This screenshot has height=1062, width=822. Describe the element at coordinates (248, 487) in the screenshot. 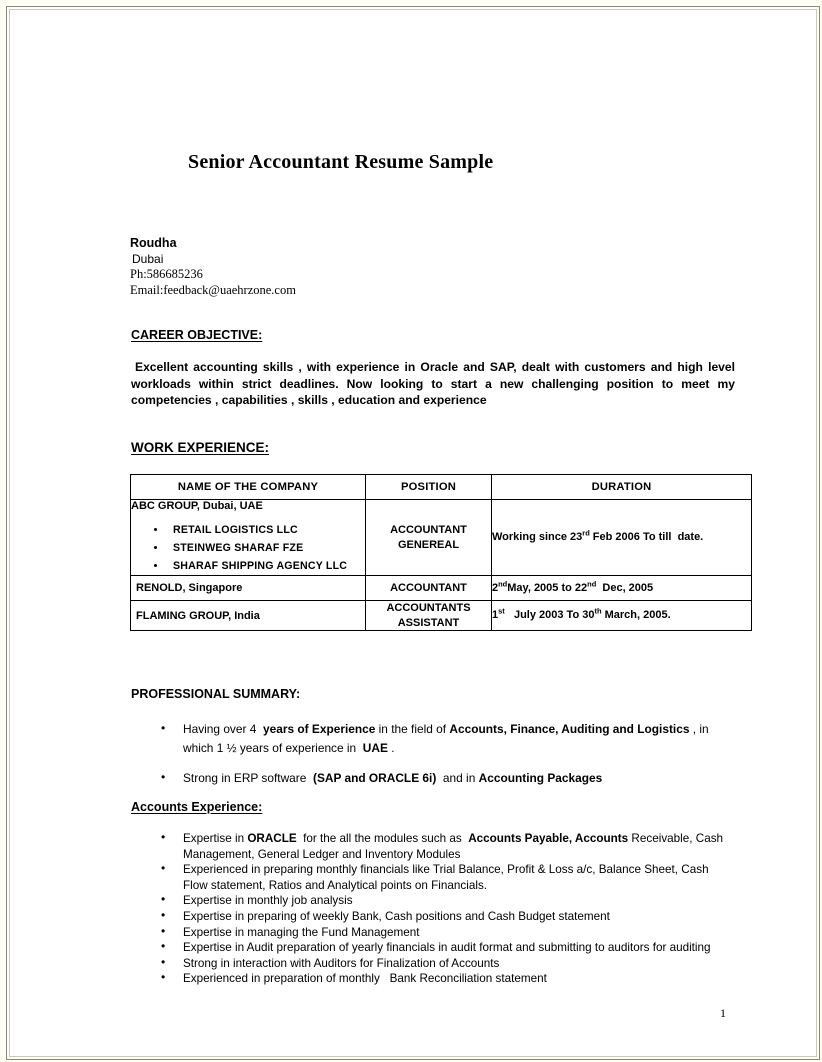

I see `column-header-company: NAME OF THE COMPANY` at that location.